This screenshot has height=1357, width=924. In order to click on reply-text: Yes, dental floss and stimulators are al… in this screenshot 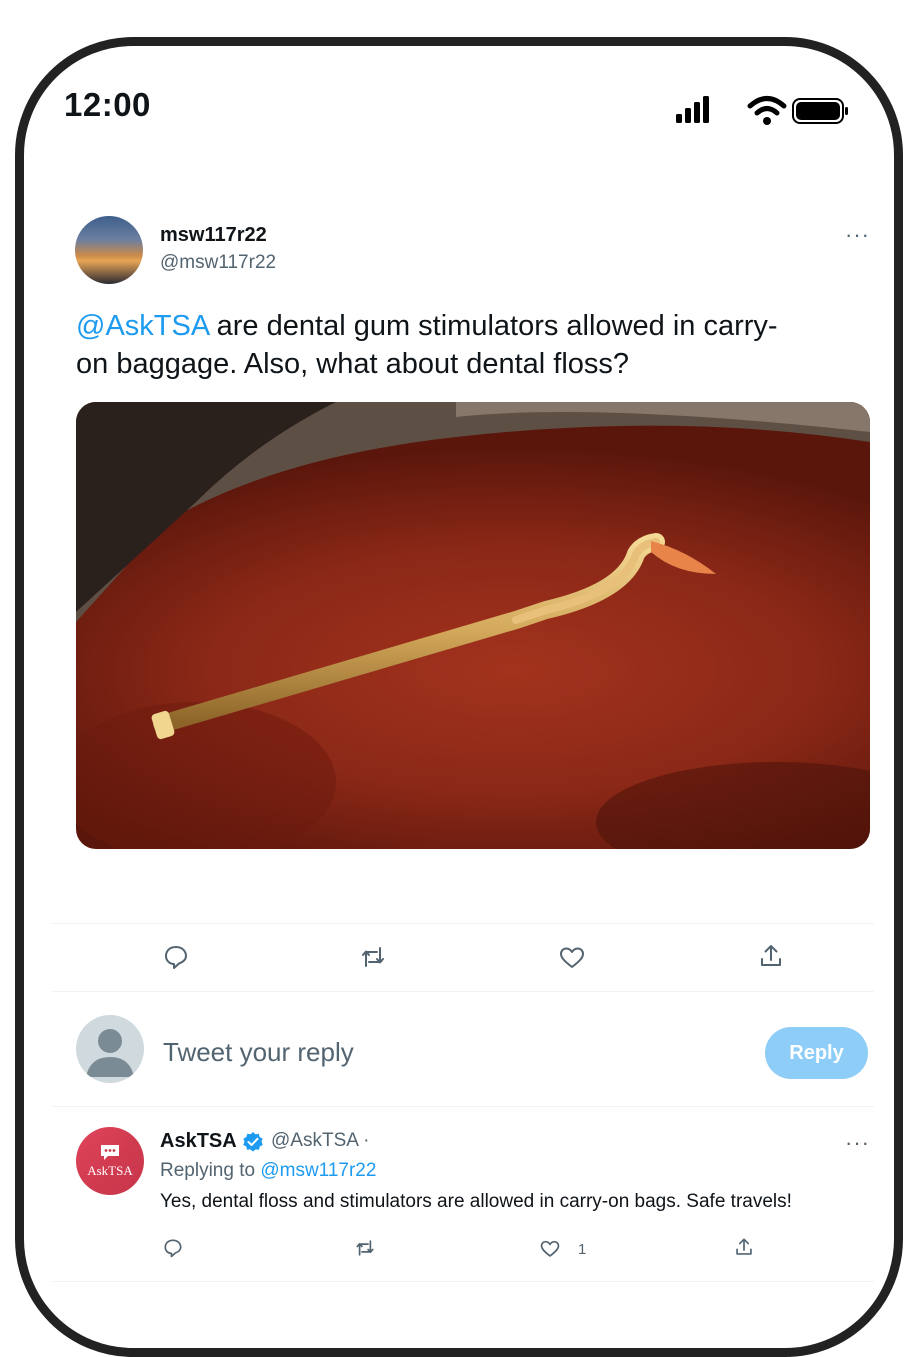, I will do `click(476, 1201)`.